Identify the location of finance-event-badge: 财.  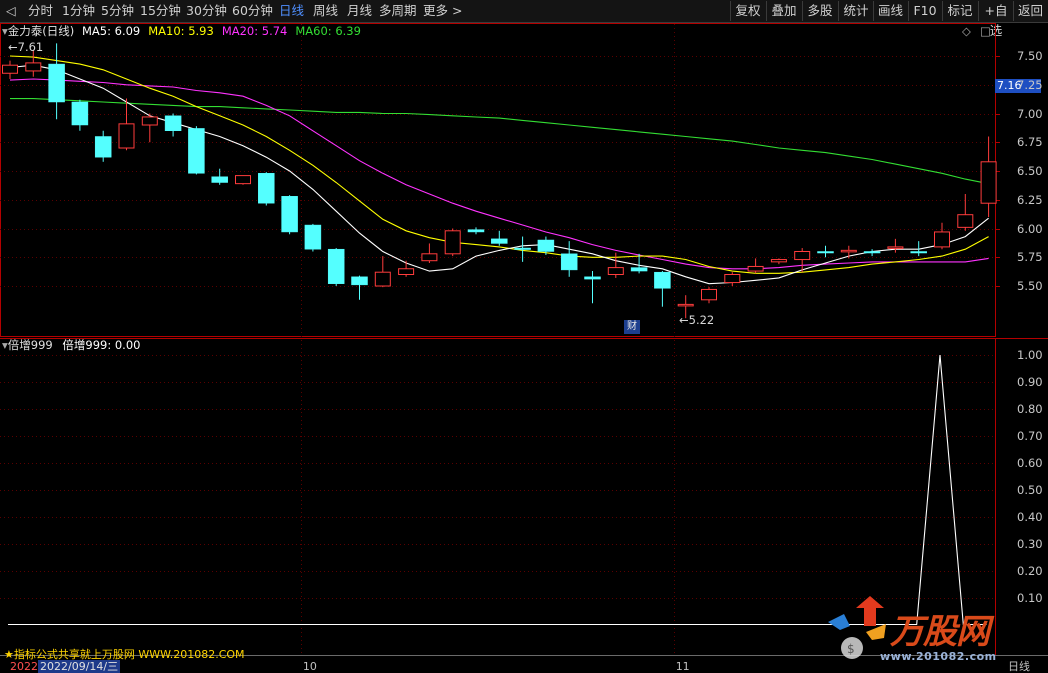
(632, 327).